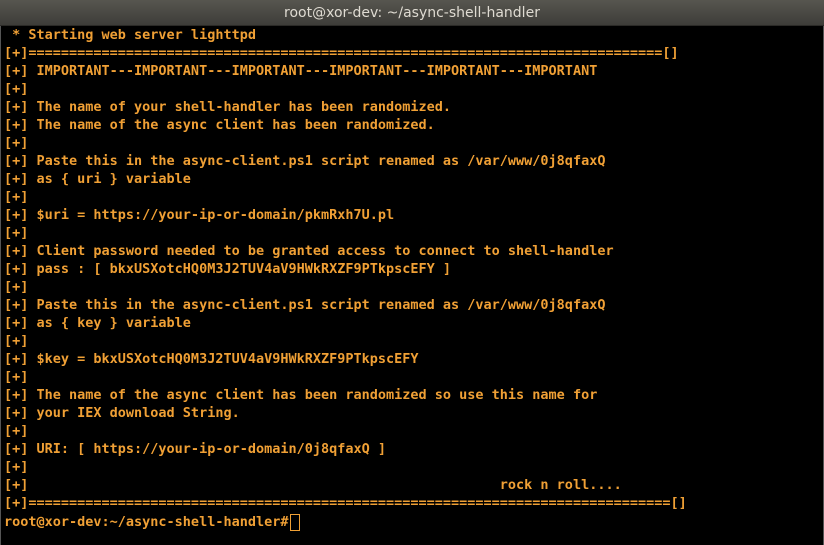 Image resolution: width=824 pixels, height=545 pixels. Describe the element at coordinates (97, 323) in the screenshot. I see `terminal-line: [+] as { key } variable` at that location.